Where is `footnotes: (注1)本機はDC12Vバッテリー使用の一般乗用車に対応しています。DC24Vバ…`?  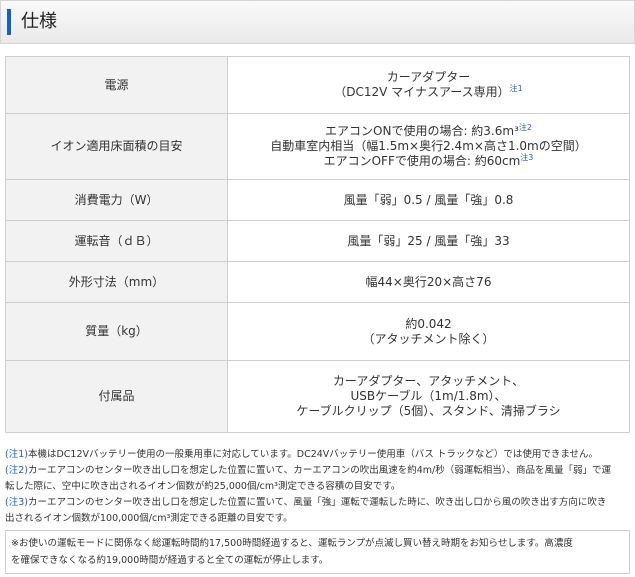
footnotes: (注1)本機はDC12Vバッテリー使用の一般乗用車に対応しています。DC24Vバ… is located at coordinates (317, 487).